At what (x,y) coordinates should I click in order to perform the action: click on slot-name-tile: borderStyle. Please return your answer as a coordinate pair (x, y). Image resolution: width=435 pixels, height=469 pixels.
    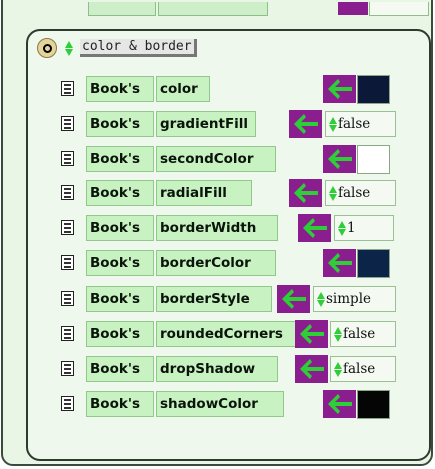
    Looking at the image, I should click on (214, 299).